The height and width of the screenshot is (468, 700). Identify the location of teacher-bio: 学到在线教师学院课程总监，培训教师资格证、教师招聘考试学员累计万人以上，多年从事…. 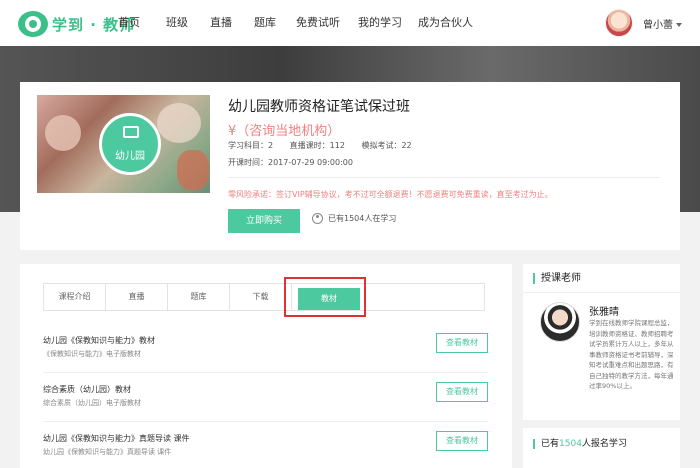
(631, 354).